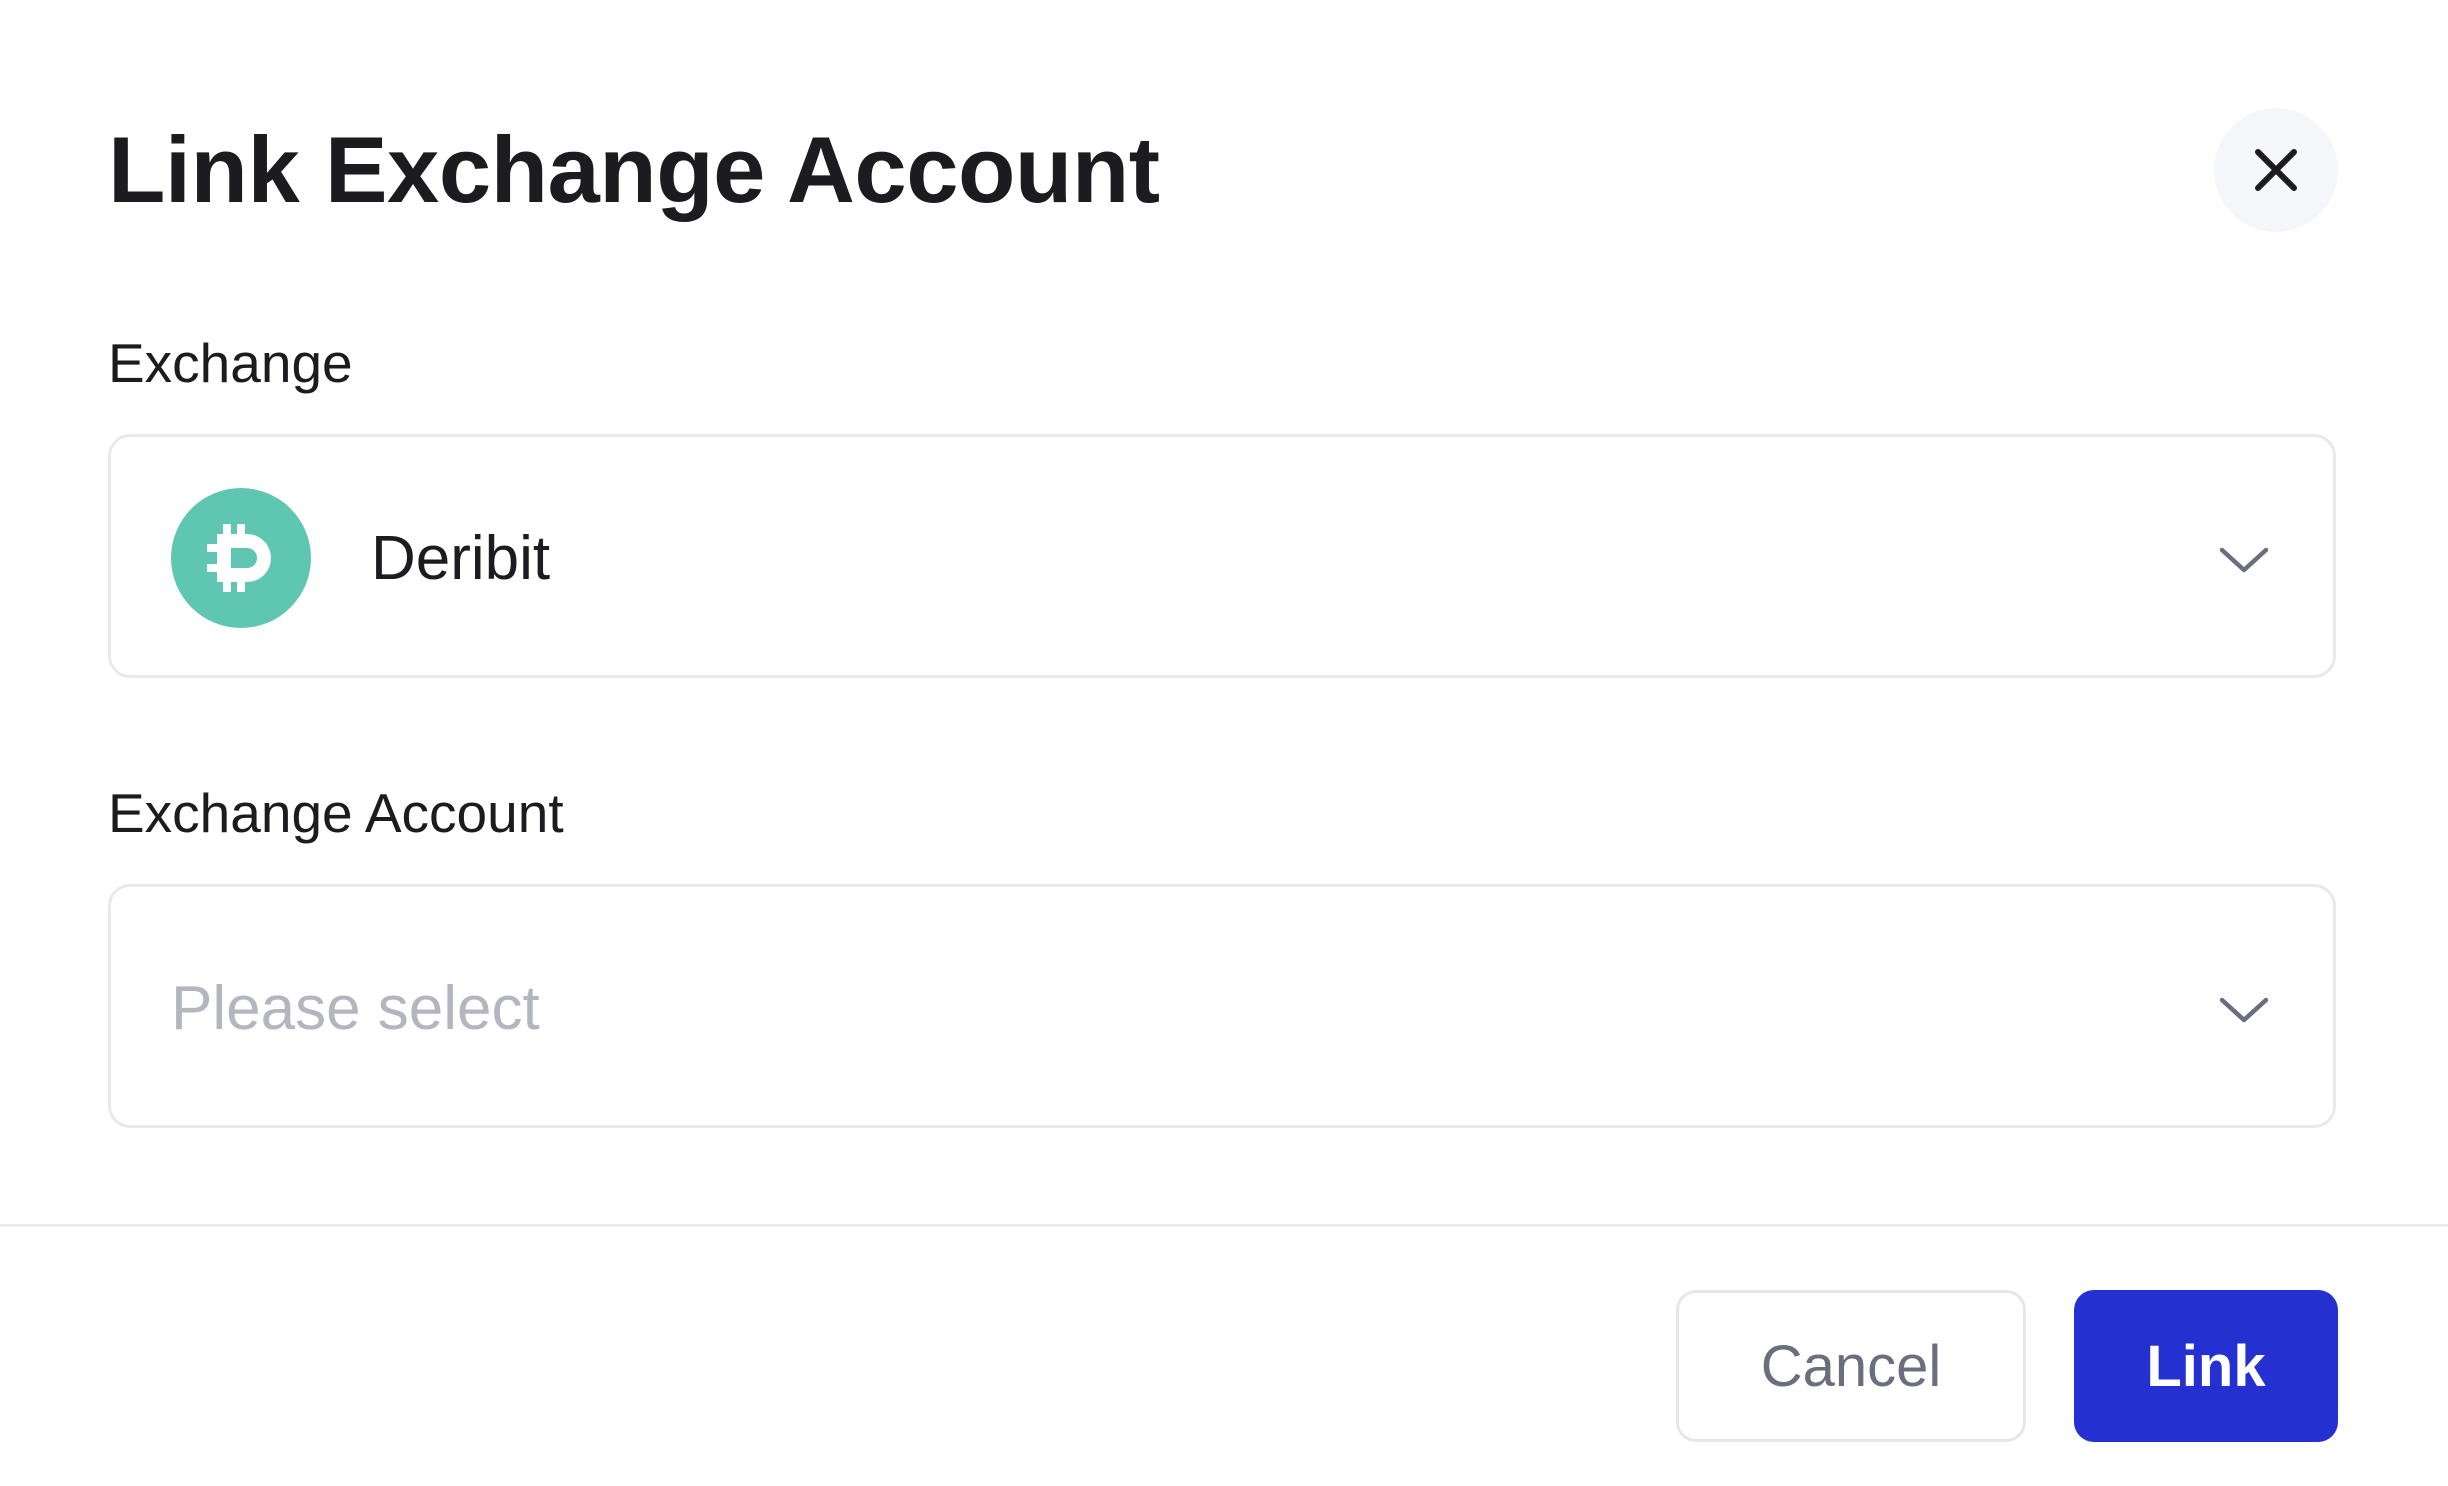 The height and width of the screenshot is (1486, 2448). I want to click on cancel-button: Cancel, so click(1851, 1366).